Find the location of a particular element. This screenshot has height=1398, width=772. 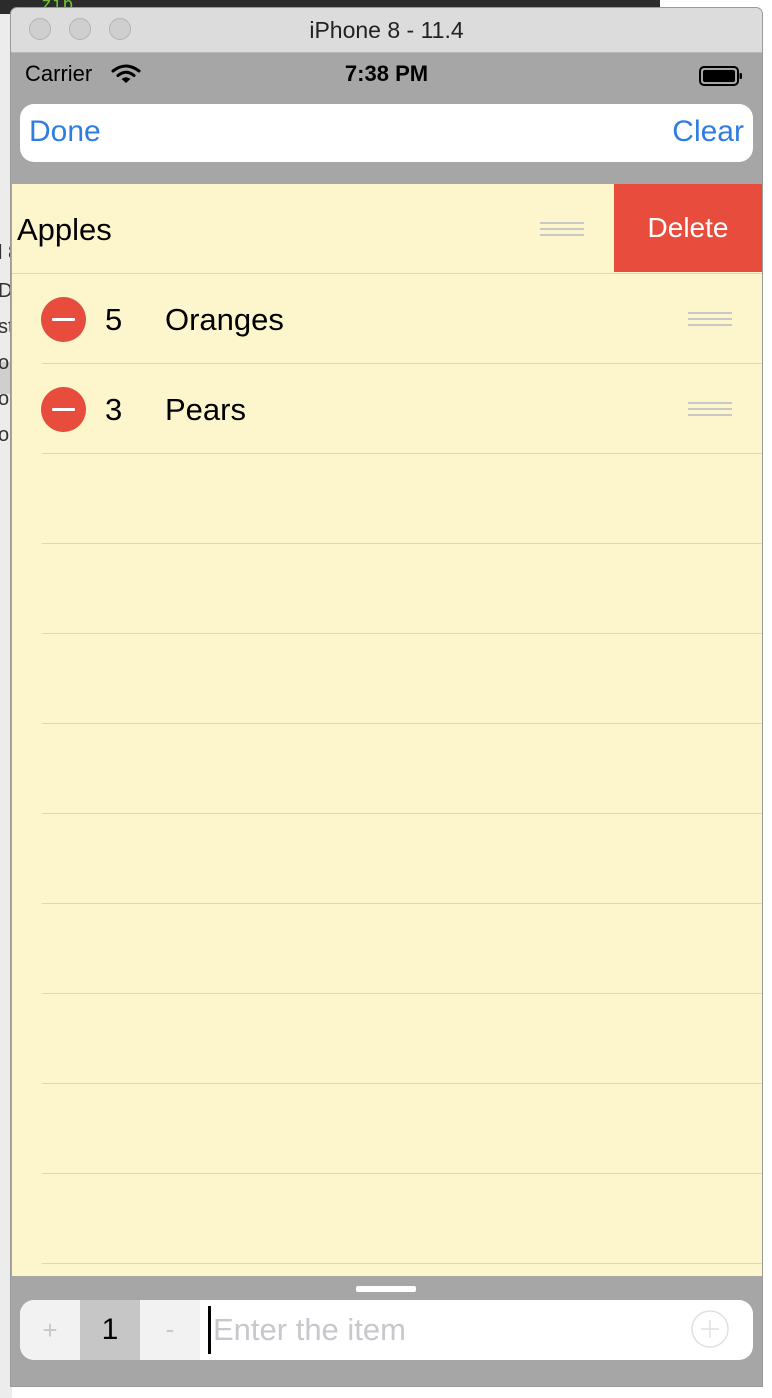

add-item-bar: + 1 - is located at coordinates (386, 1330).